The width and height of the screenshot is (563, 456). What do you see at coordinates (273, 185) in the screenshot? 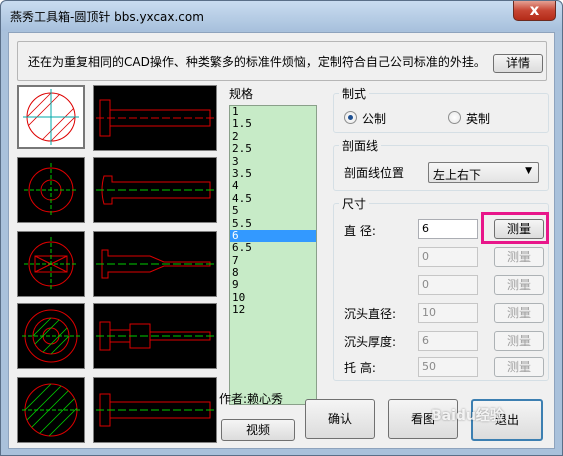
I see `spec-list-item: 4` at bounding box center [273, 185].